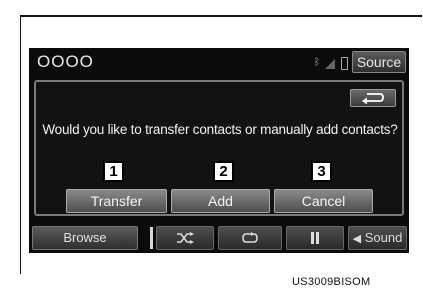 This screenshot has width=423, height=289. What do you see at coordinates (220, 201) in the screenshot?
I see `add-button: Add` at bounding box center [220, 201].